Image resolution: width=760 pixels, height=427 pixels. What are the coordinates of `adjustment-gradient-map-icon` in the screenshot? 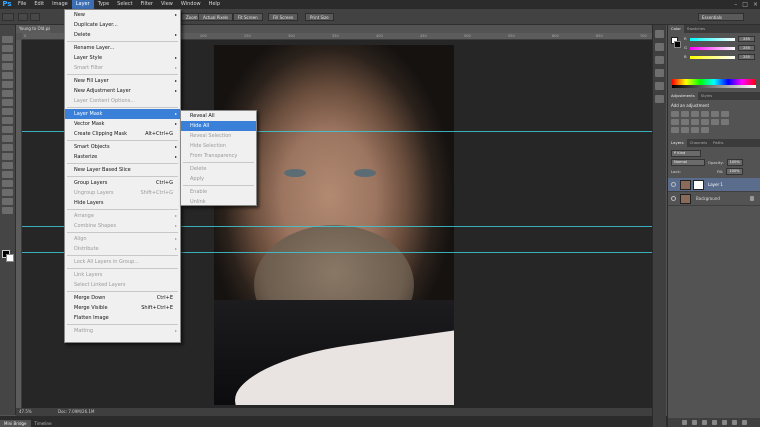 It's located at (705, 130).